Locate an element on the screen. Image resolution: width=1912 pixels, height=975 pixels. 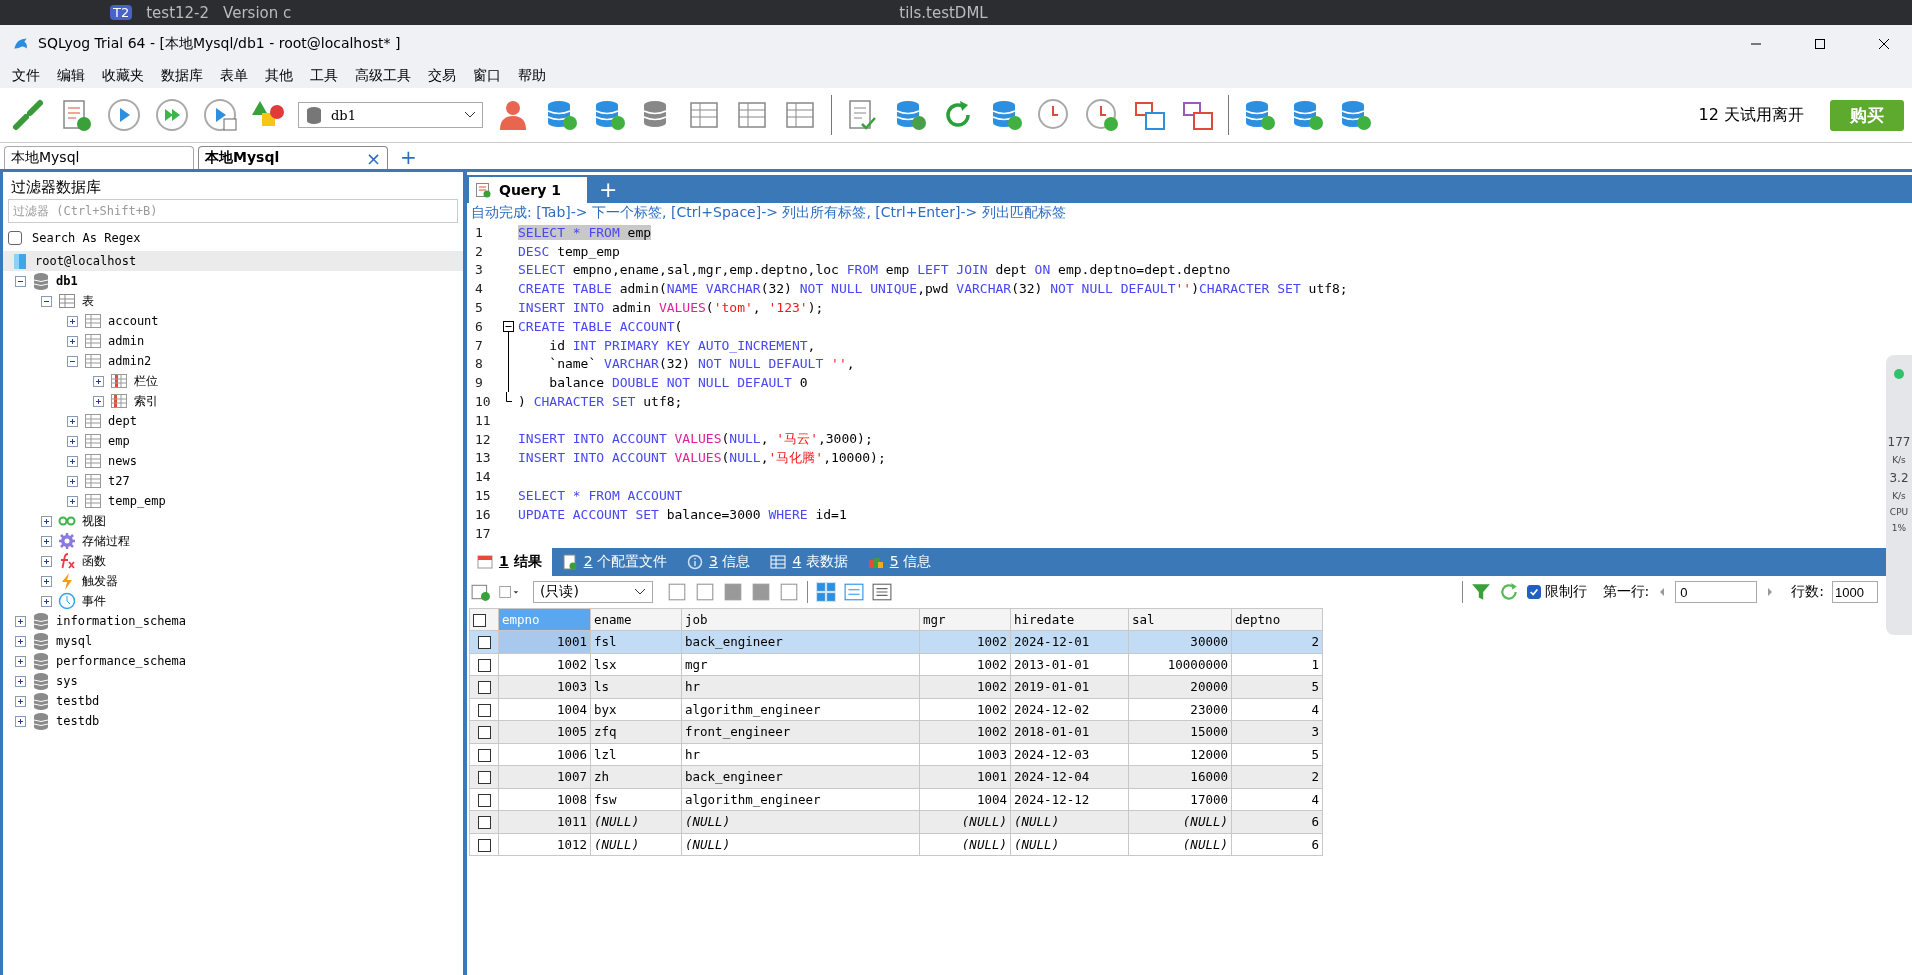
connection-tab: 本地Mysql × is located at coordinates (293, 157).